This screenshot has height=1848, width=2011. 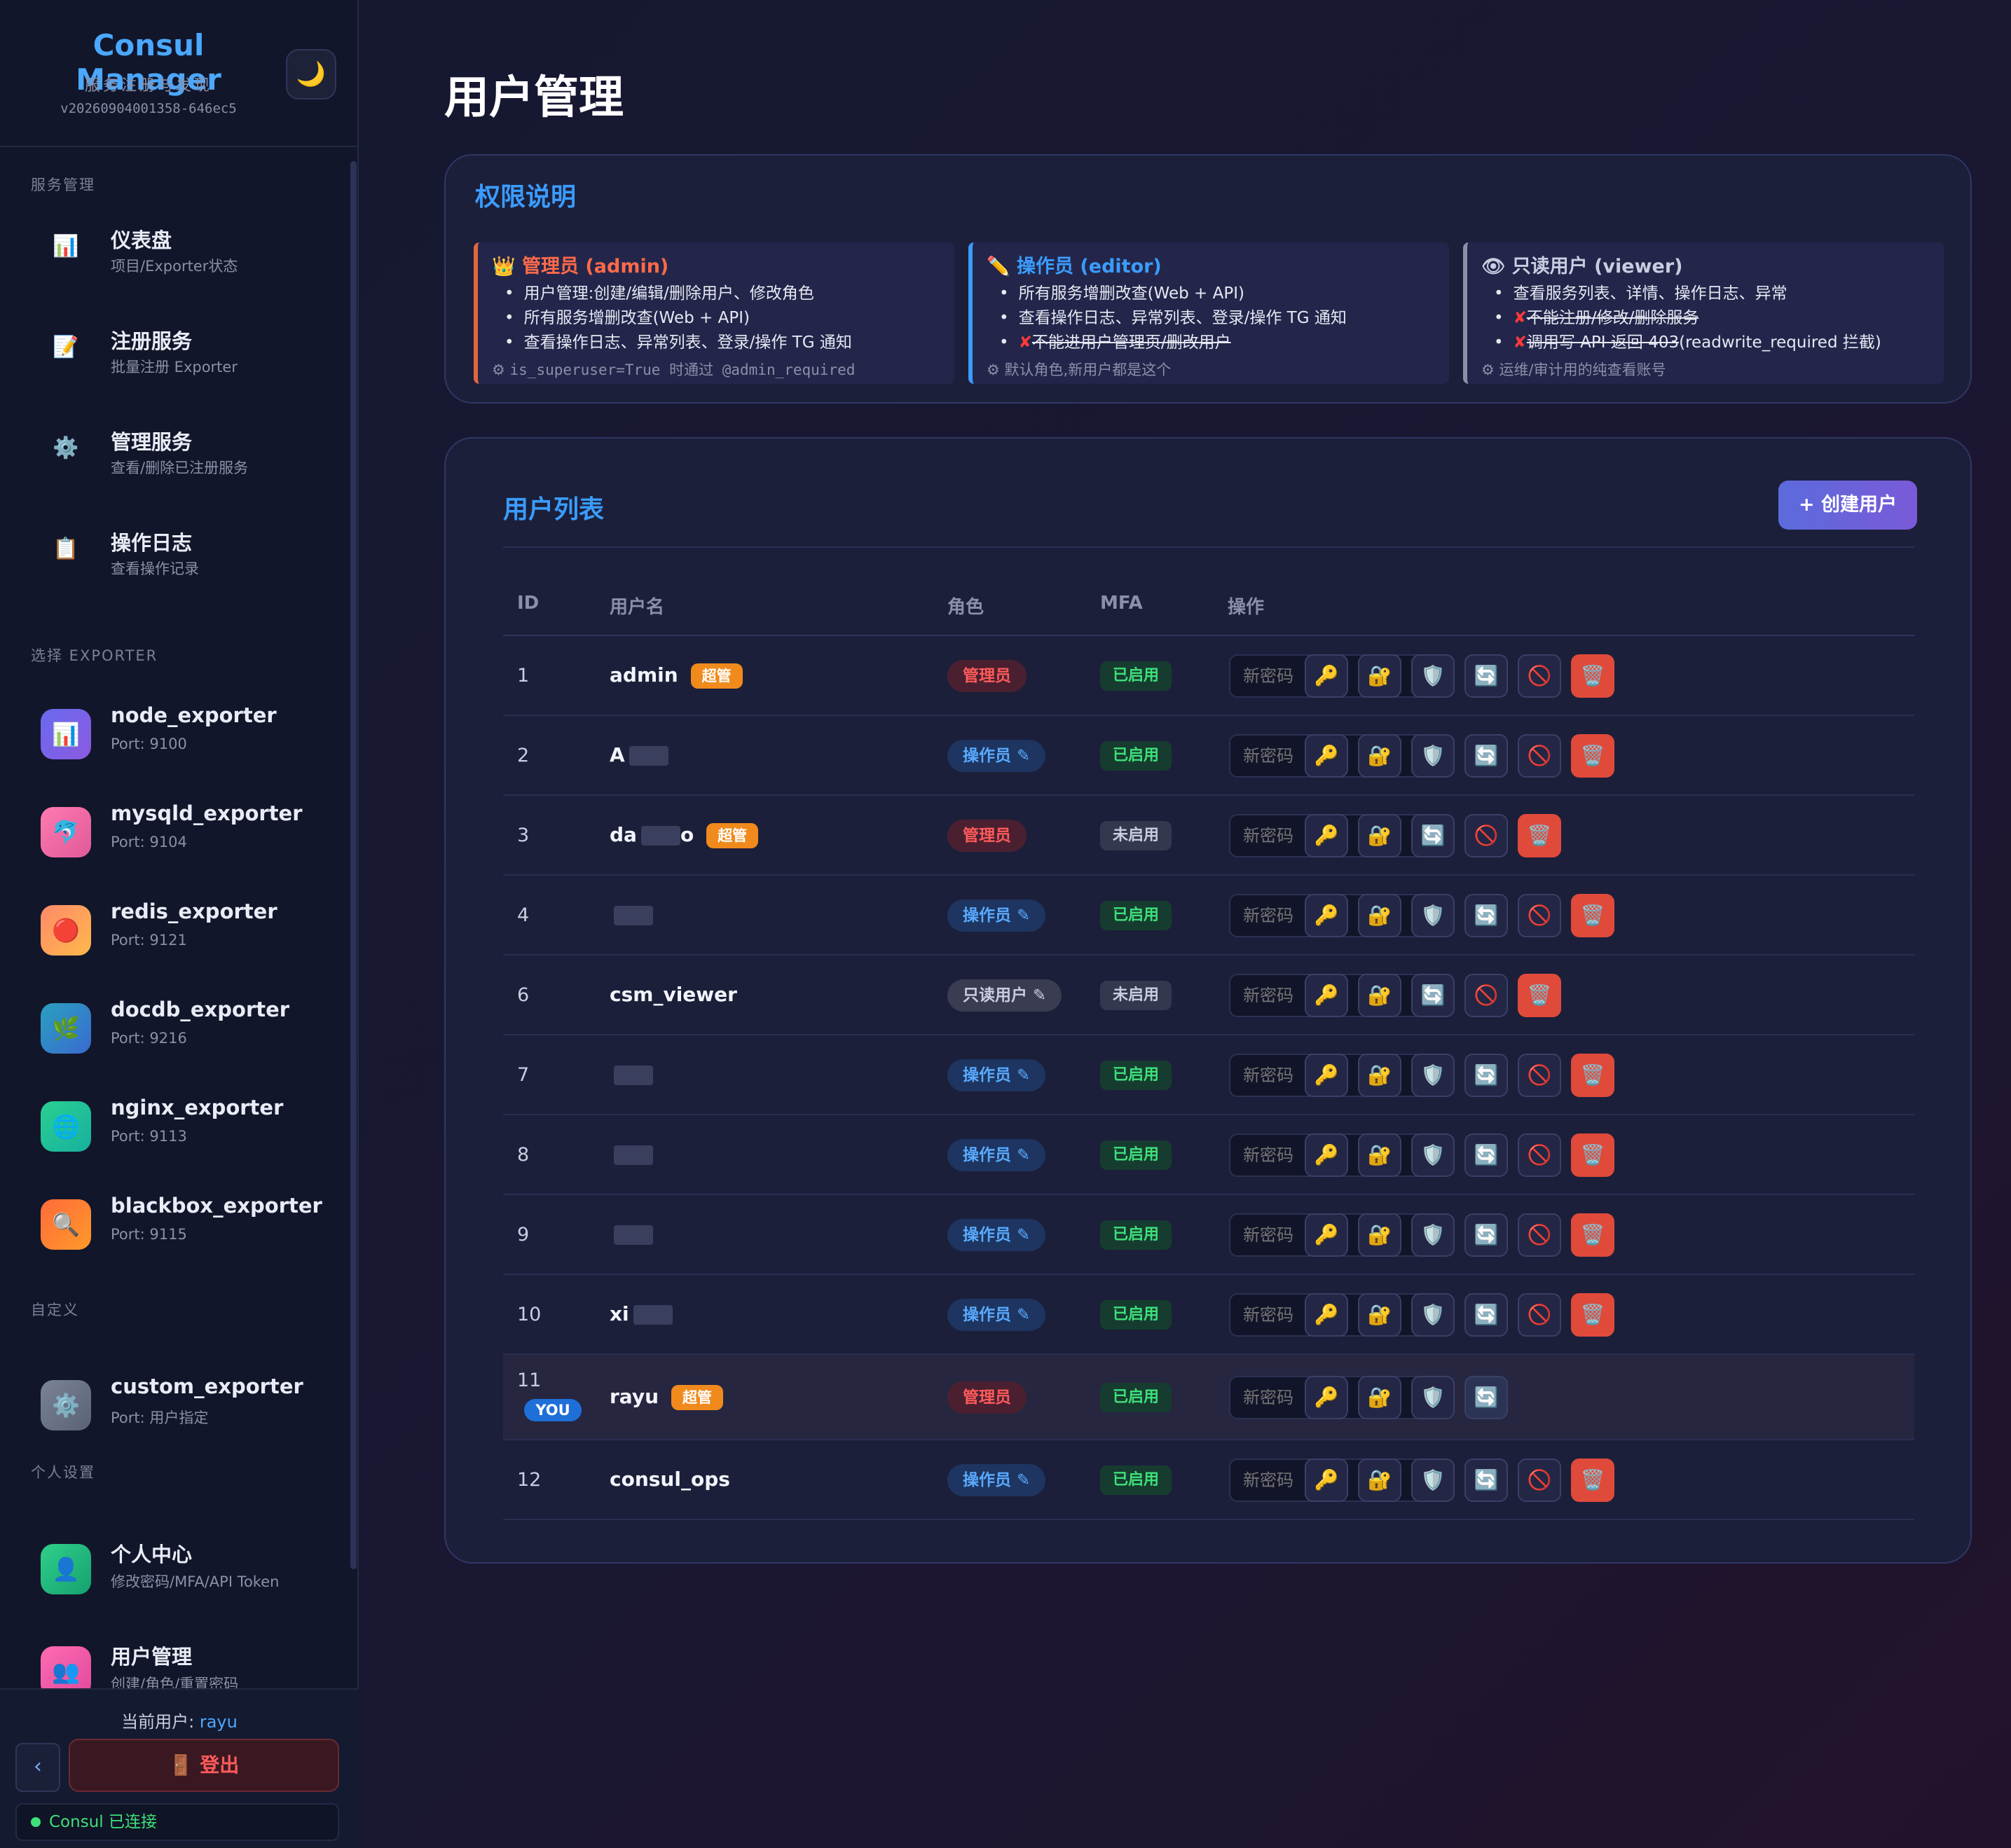 I want to click on table-row: 10 xi 操作员 ✎ 已启用 🔑 🔐 🛡️ 🔄 🚫 🗑️, so click(x=1208, y=1315).